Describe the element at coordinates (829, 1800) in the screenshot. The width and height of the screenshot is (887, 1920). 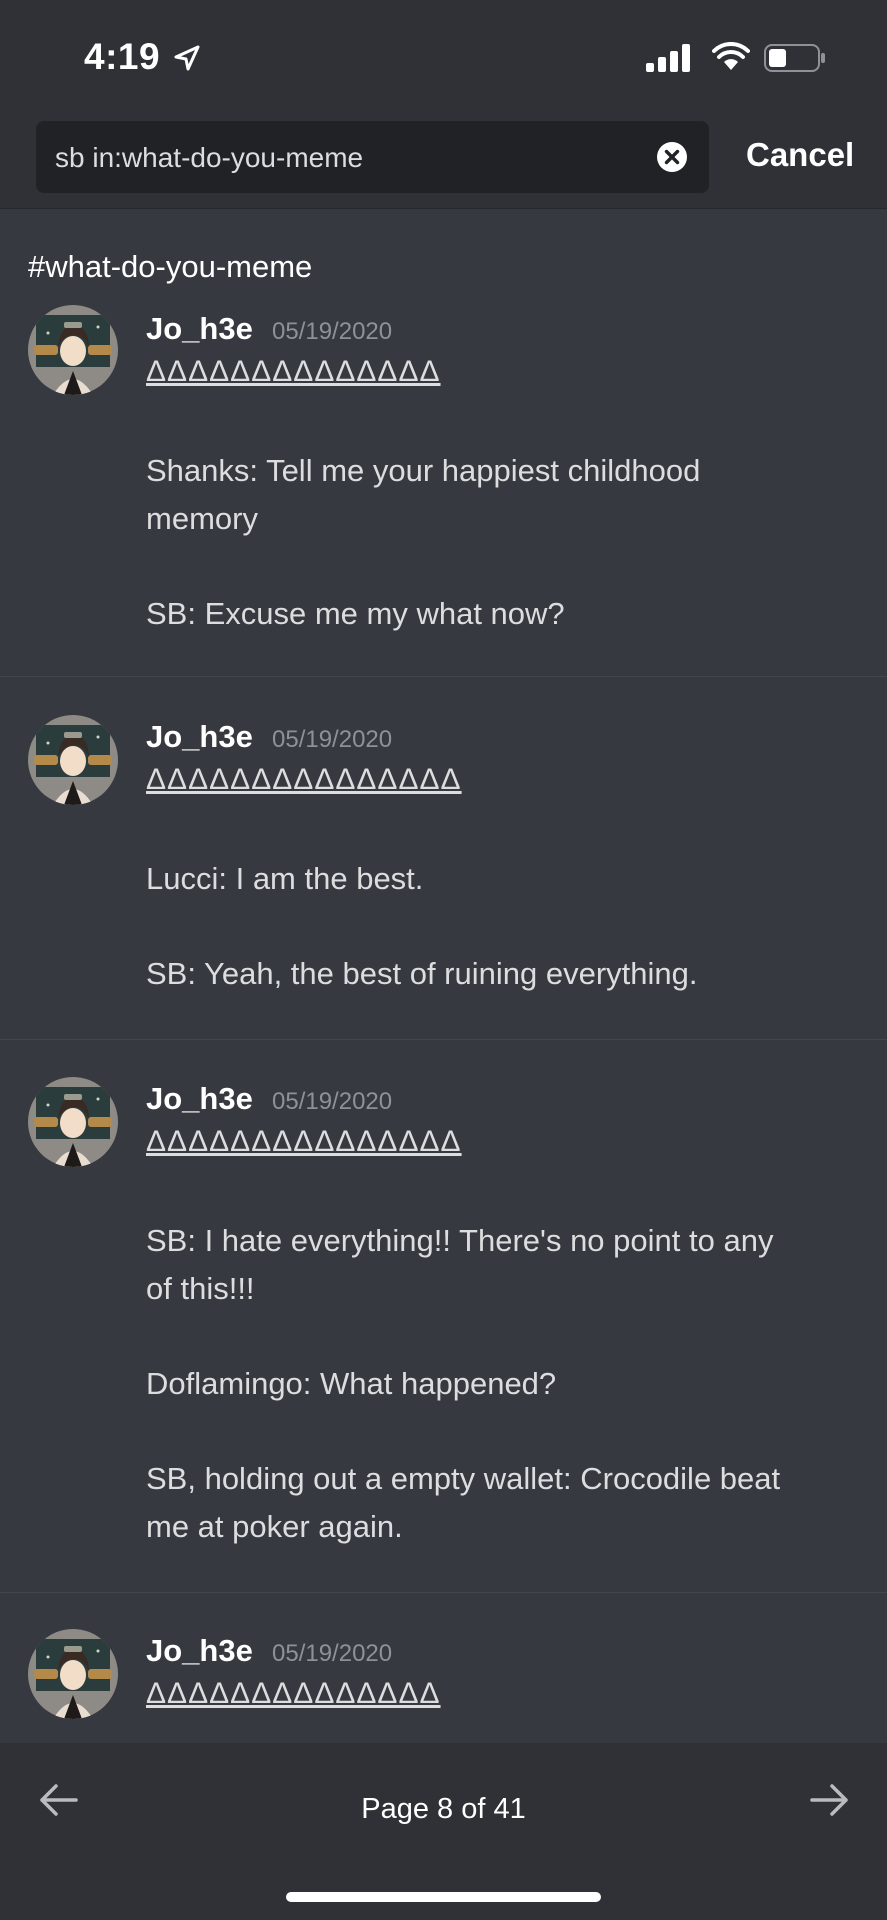
I see `next-page-arrow-icon` at that location.